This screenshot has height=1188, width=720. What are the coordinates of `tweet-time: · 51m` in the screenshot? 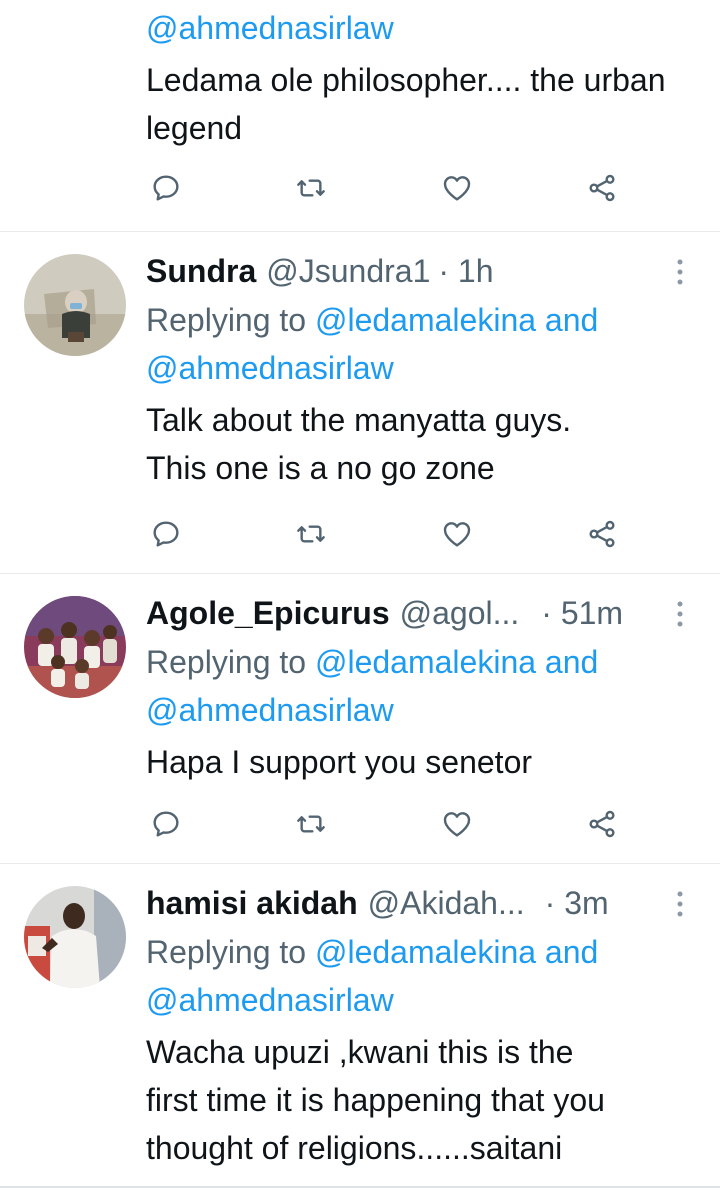 It's located at (582, 613).